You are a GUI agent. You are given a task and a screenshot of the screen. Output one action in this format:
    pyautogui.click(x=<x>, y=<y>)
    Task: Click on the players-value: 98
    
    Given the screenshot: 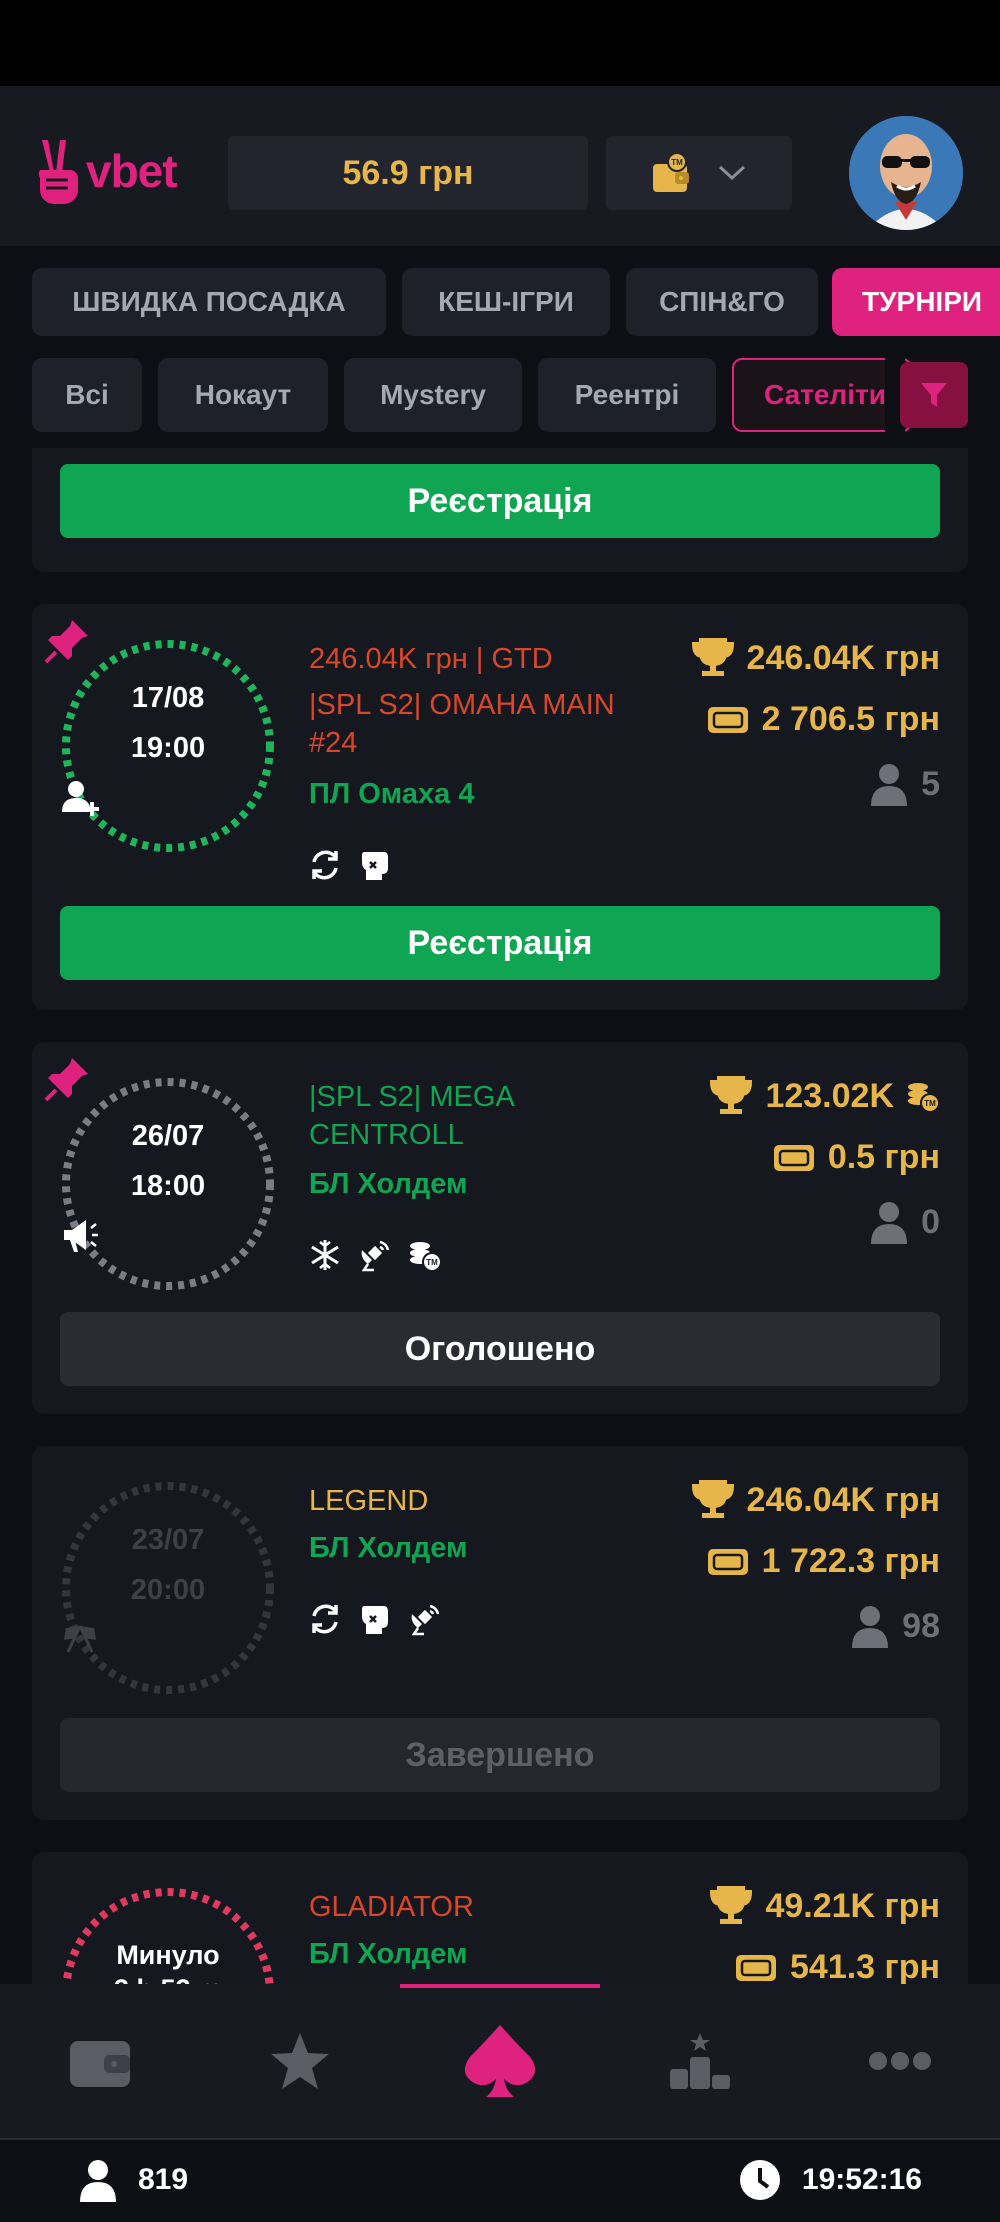 What is the action you would take?
    pyautogui.click(x=921, y=1625)
    